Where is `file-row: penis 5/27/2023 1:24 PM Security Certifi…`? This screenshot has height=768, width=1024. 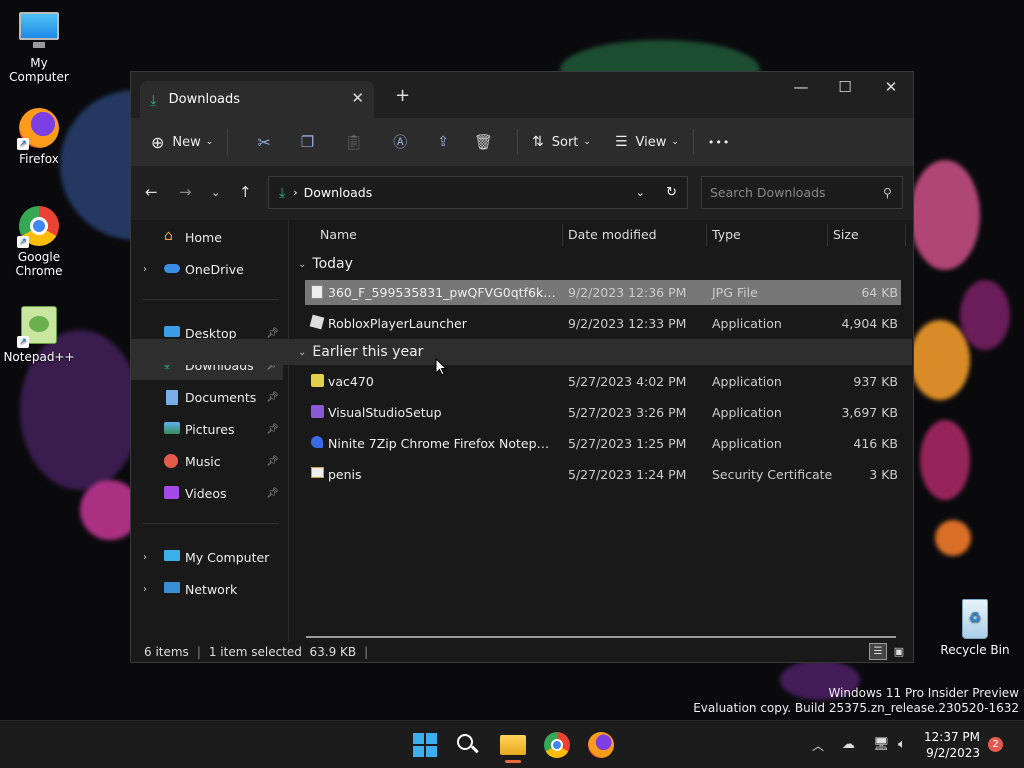 file-row: penis 5/27/2023 1:24 PM Security Certifi… is located at coordinates (603, 474).